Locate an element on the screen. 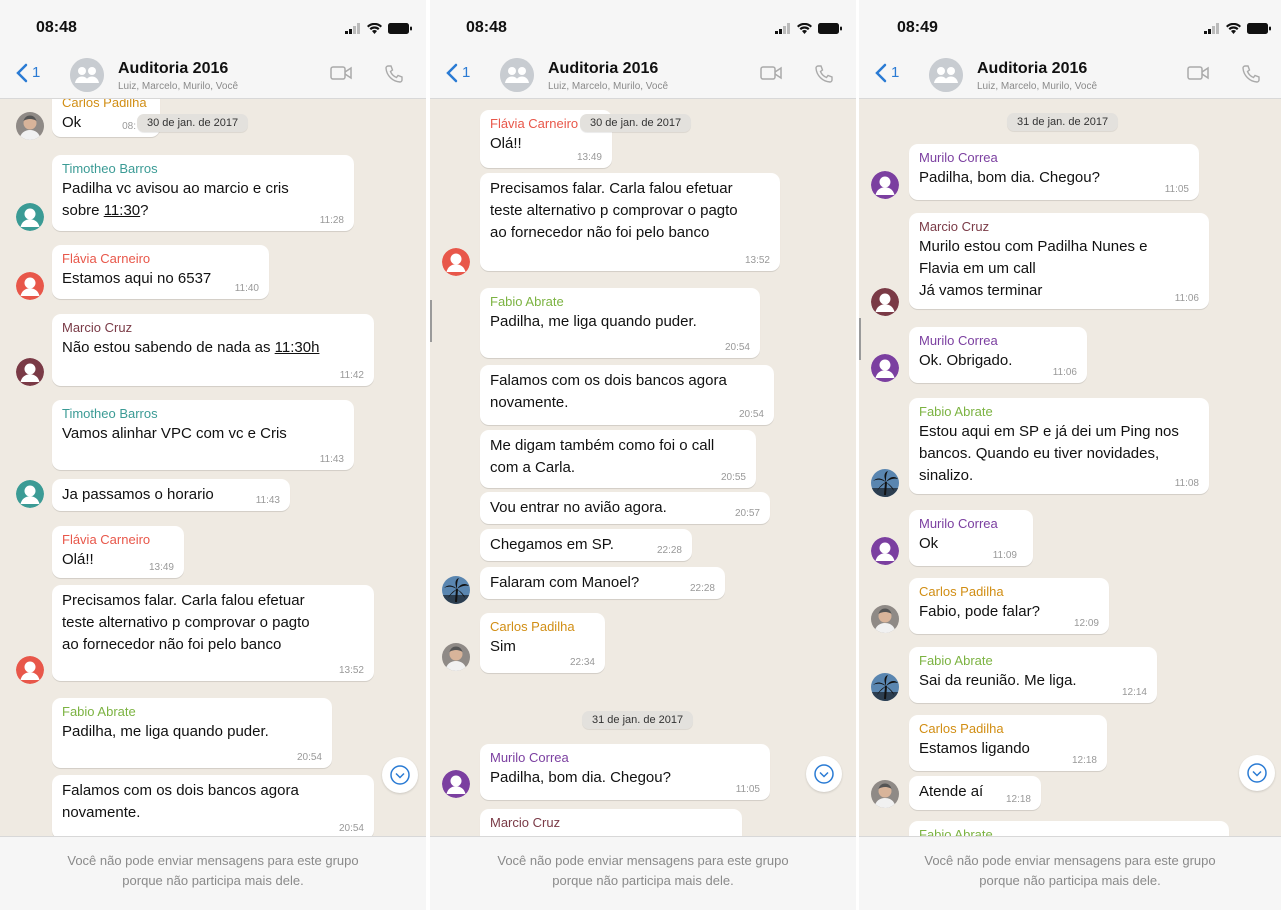 The image size is (1281, 910). time-link: 11:30h is located at coordinates (297, 347).